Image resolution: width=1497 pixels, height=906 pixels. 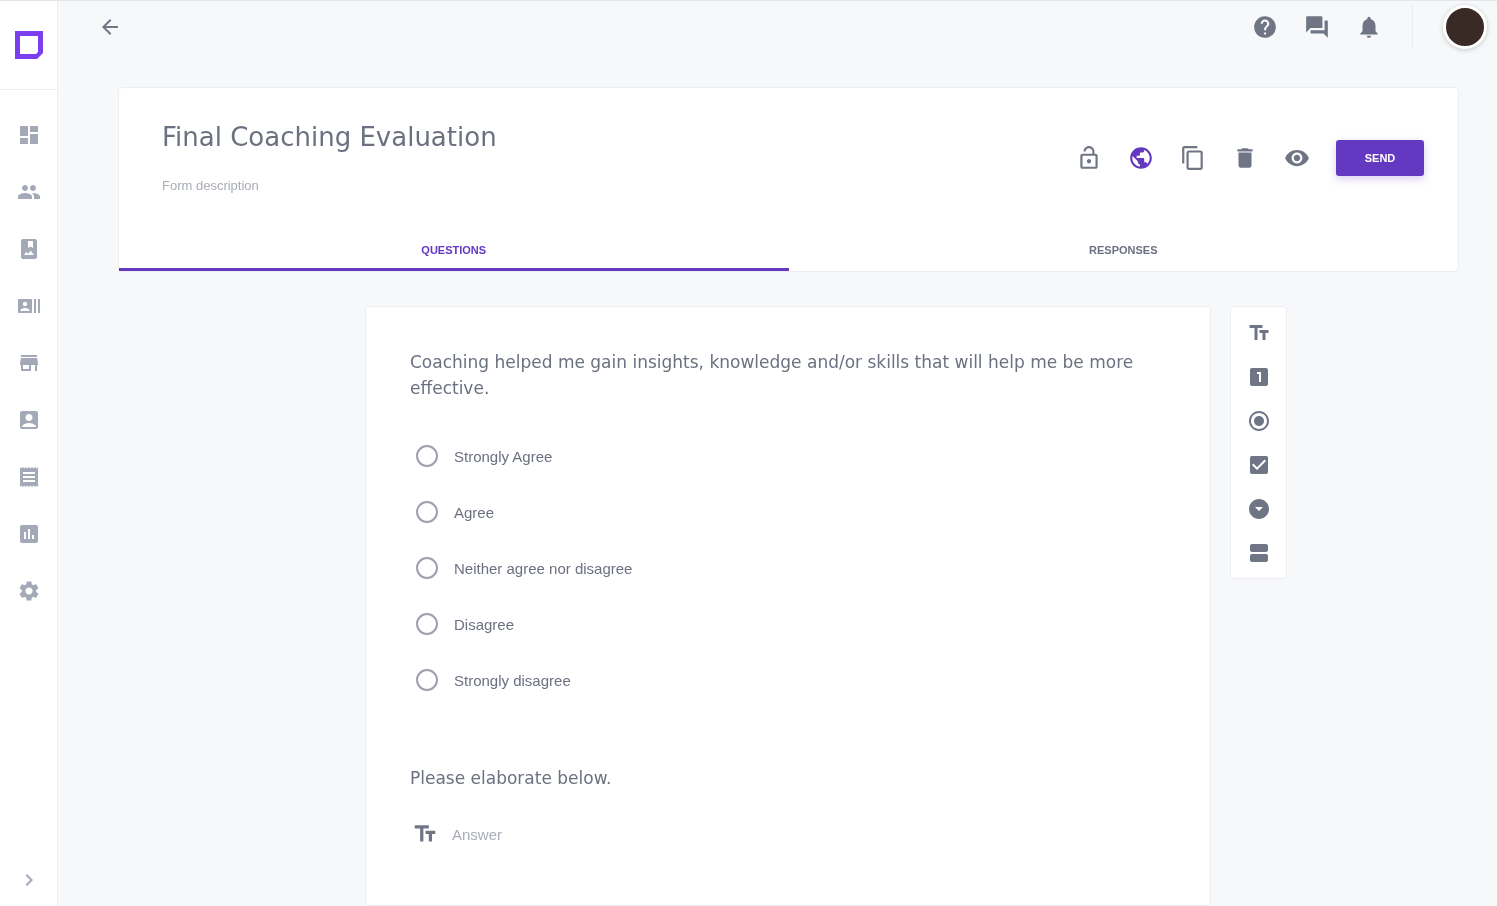 What do you see at coordinates (1123, 251) in the screenshot?
I see `tab: RESPONSES` at bounding box center [1123, 251].